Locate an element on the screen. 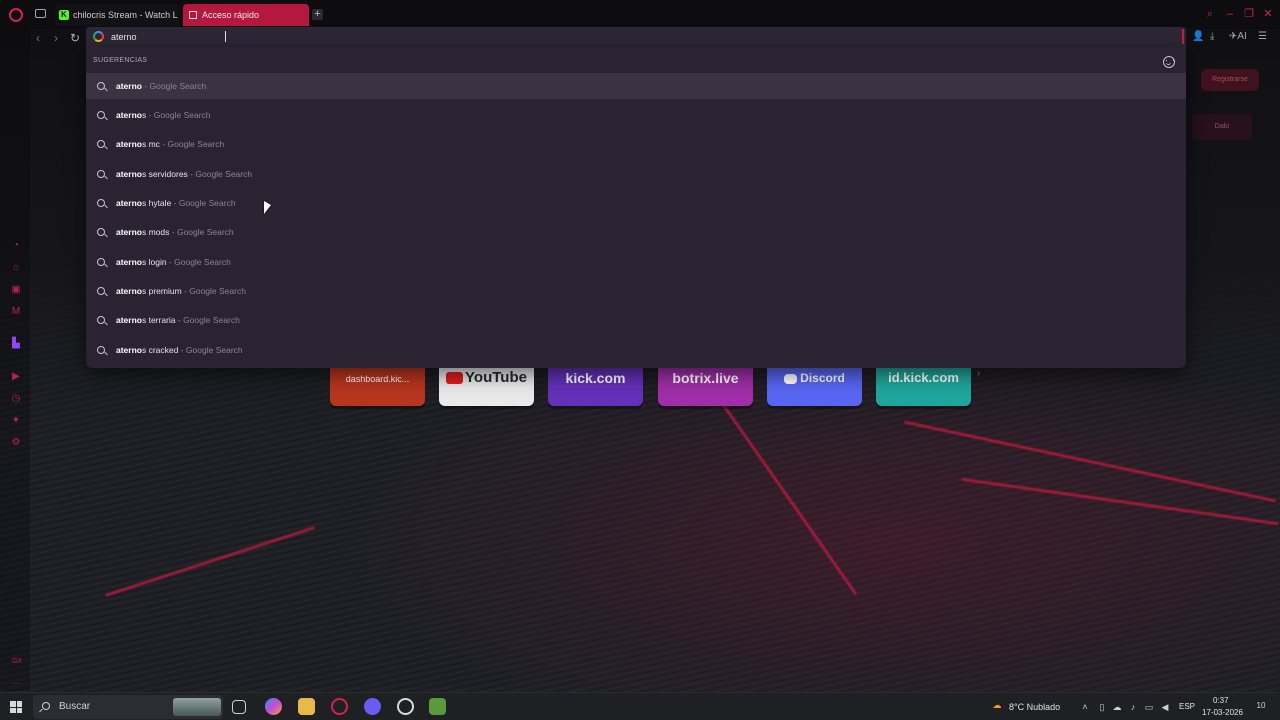 This screenshot has height=720, width=1280. suggestion-item: aternos terraria - Google Search is located at coordinates (636, 320).